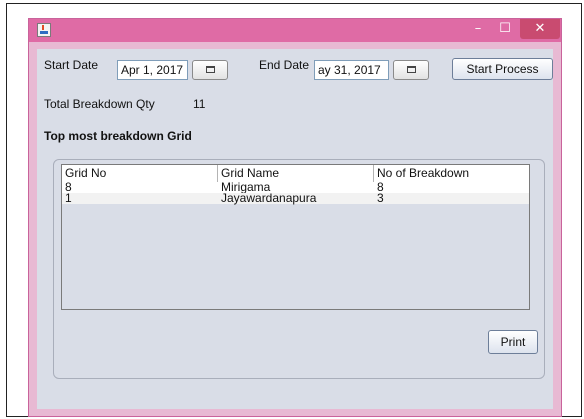 The image size is (584, 419). Describe the element at coordinates (540, 29) in the screenshot. I see `close-button: ✕` at that location.